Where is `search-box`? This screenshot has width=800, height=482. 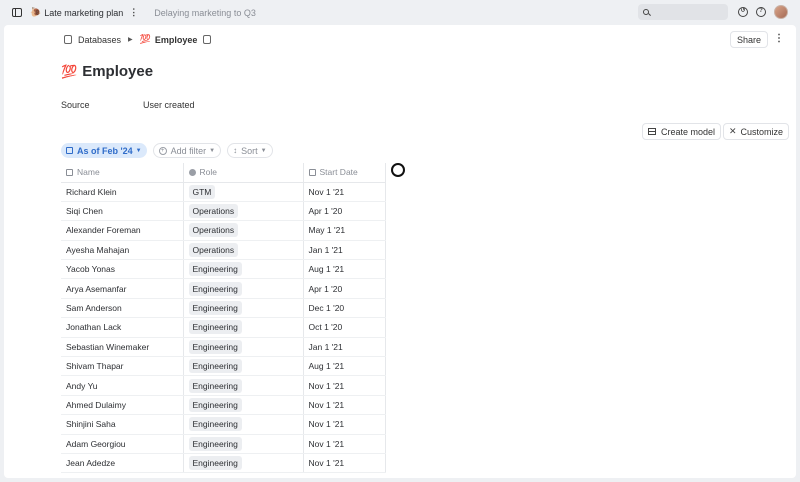
search-box is located at coordinates (683, 12).